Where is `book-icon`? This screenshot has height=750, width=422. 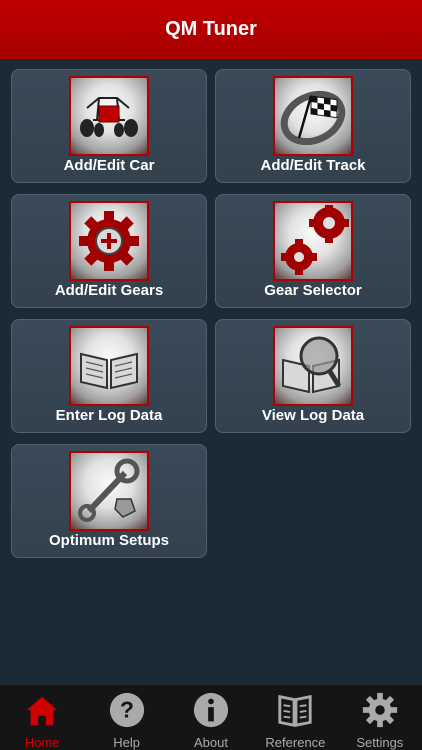
book-icon is located at coordinates (295, 710).